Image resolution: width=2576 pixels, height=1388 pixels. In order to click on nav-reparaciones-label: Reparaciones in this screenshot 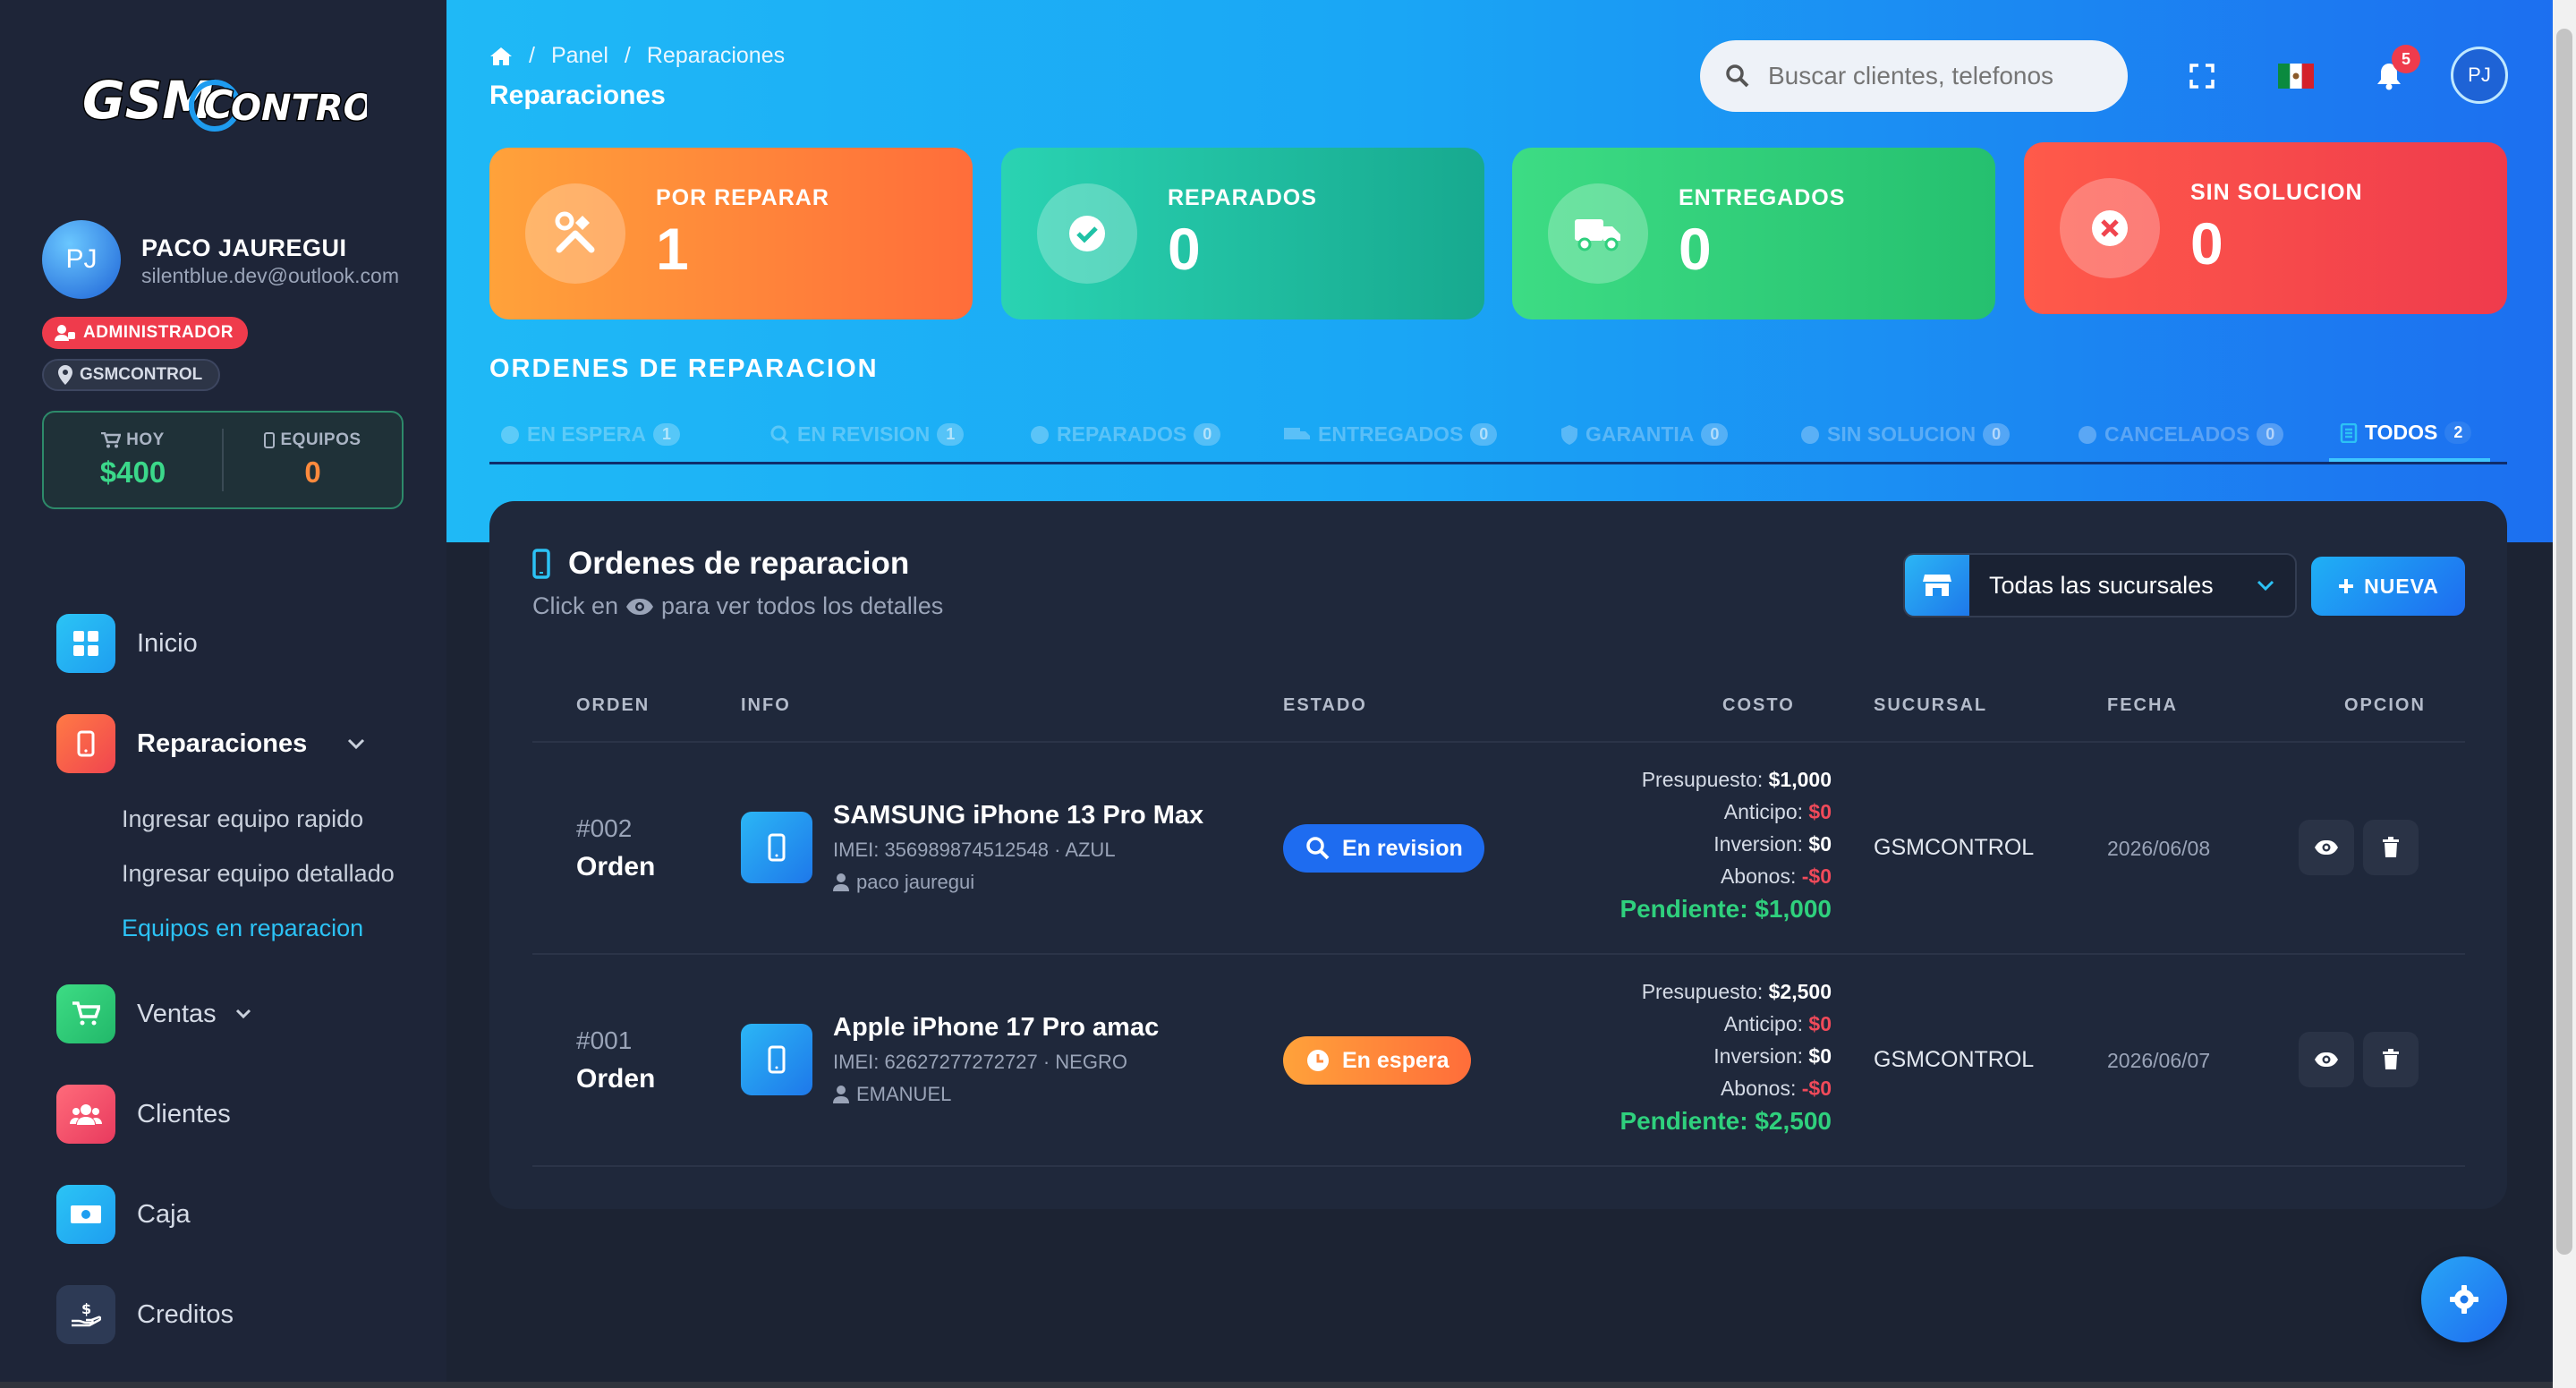, I will do `click(222, 743)`.